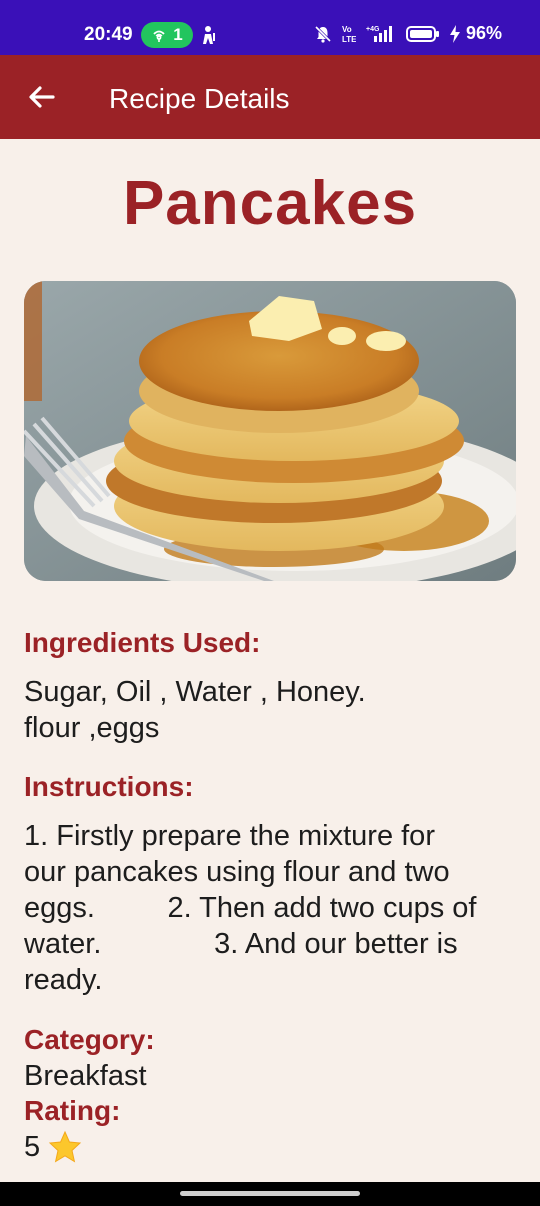  Describe the element at coordinates (323, 34) in the screenshot. I see `mute-icon` at that location.